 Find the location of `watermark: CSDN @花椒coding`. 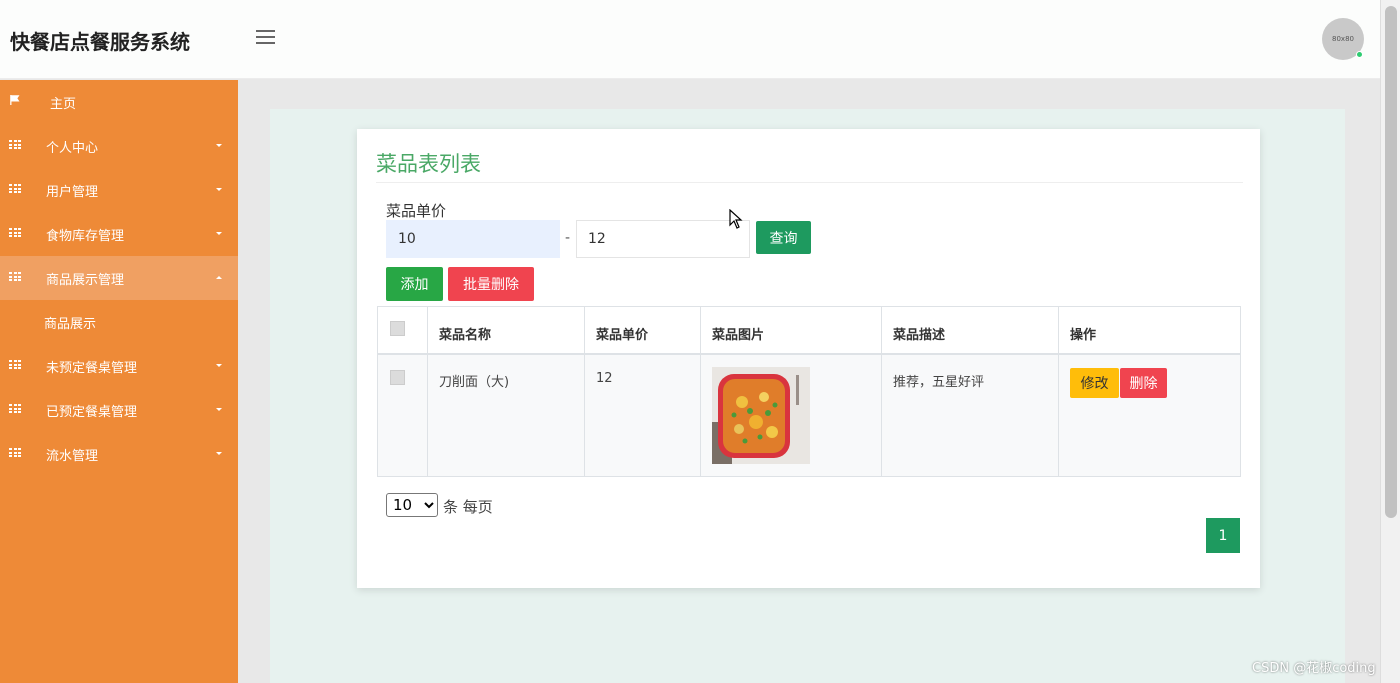

watermark: CSDN @花椒coding is located at coordinates (1314, 668).